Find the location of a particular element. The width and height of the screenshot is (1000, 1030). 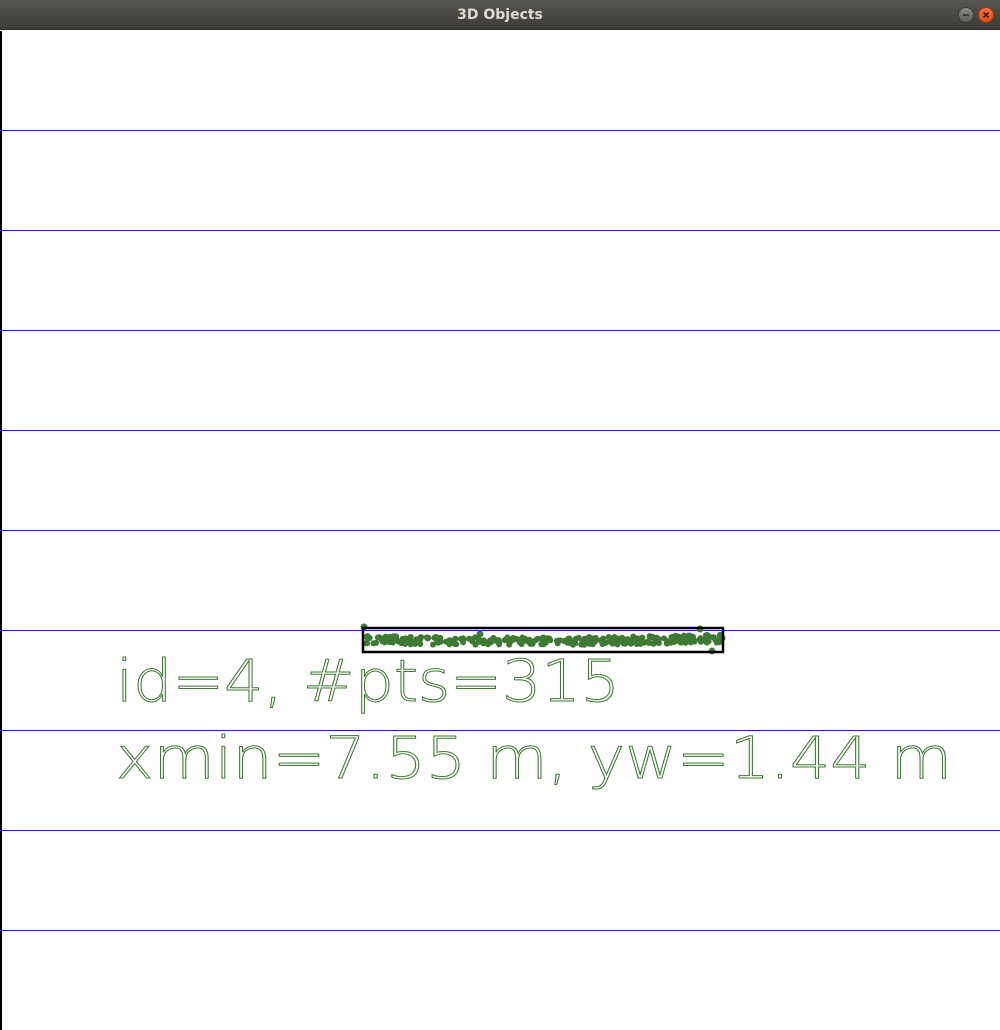

close-button is located at coordinates (986, 15).